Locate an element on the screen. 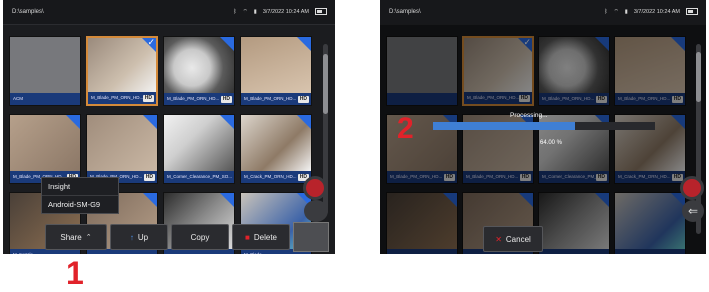  share-menu: Insight Android-SM-G9 is located at coordinates (80, 195).